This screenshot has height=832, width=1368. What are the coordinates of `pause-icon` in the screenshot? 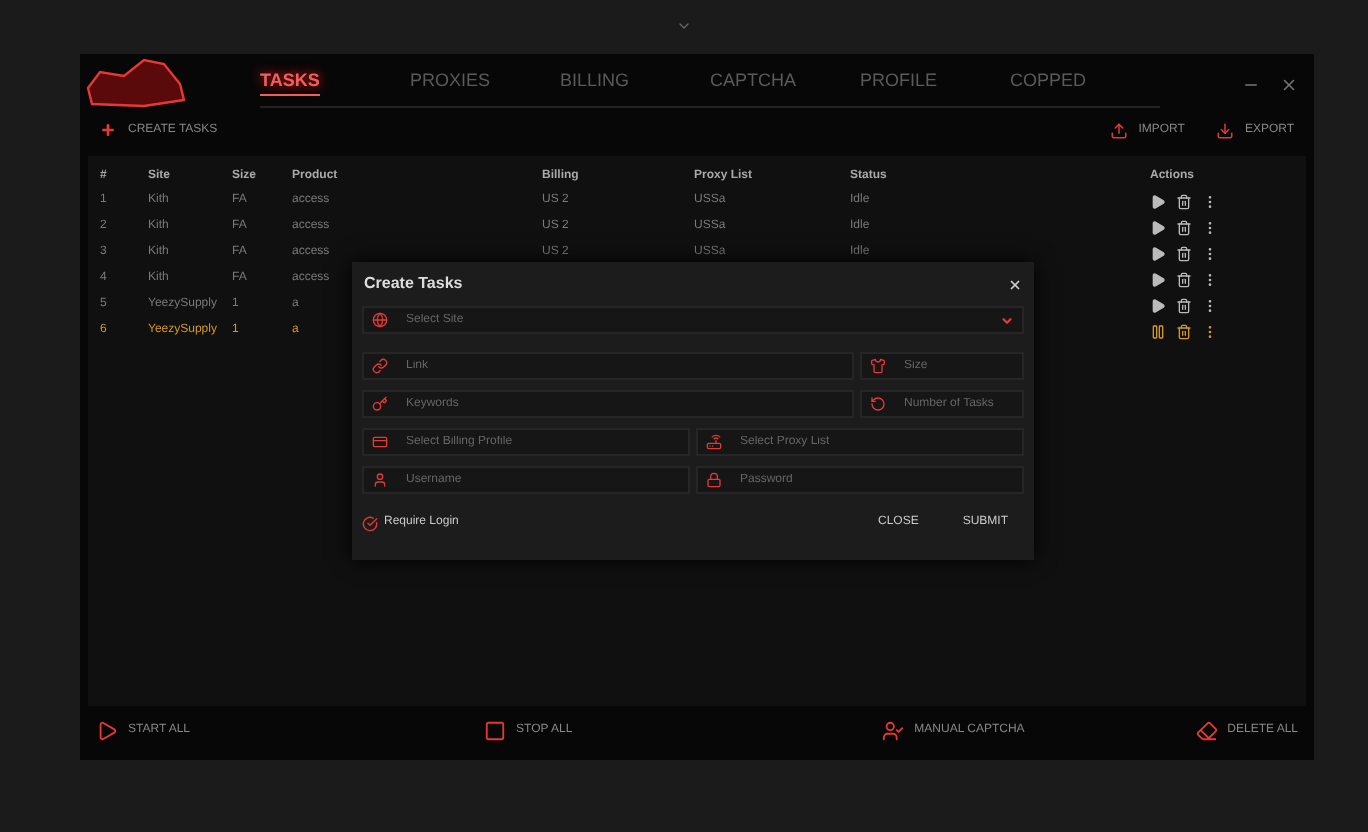 It's located at (1158, 331).